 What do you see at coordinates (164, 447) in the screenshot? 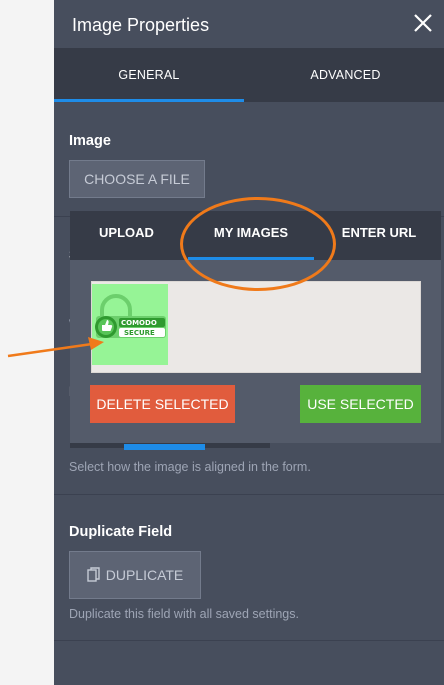
I see `alignment-active-indicator` at bounding box center [164, 447].